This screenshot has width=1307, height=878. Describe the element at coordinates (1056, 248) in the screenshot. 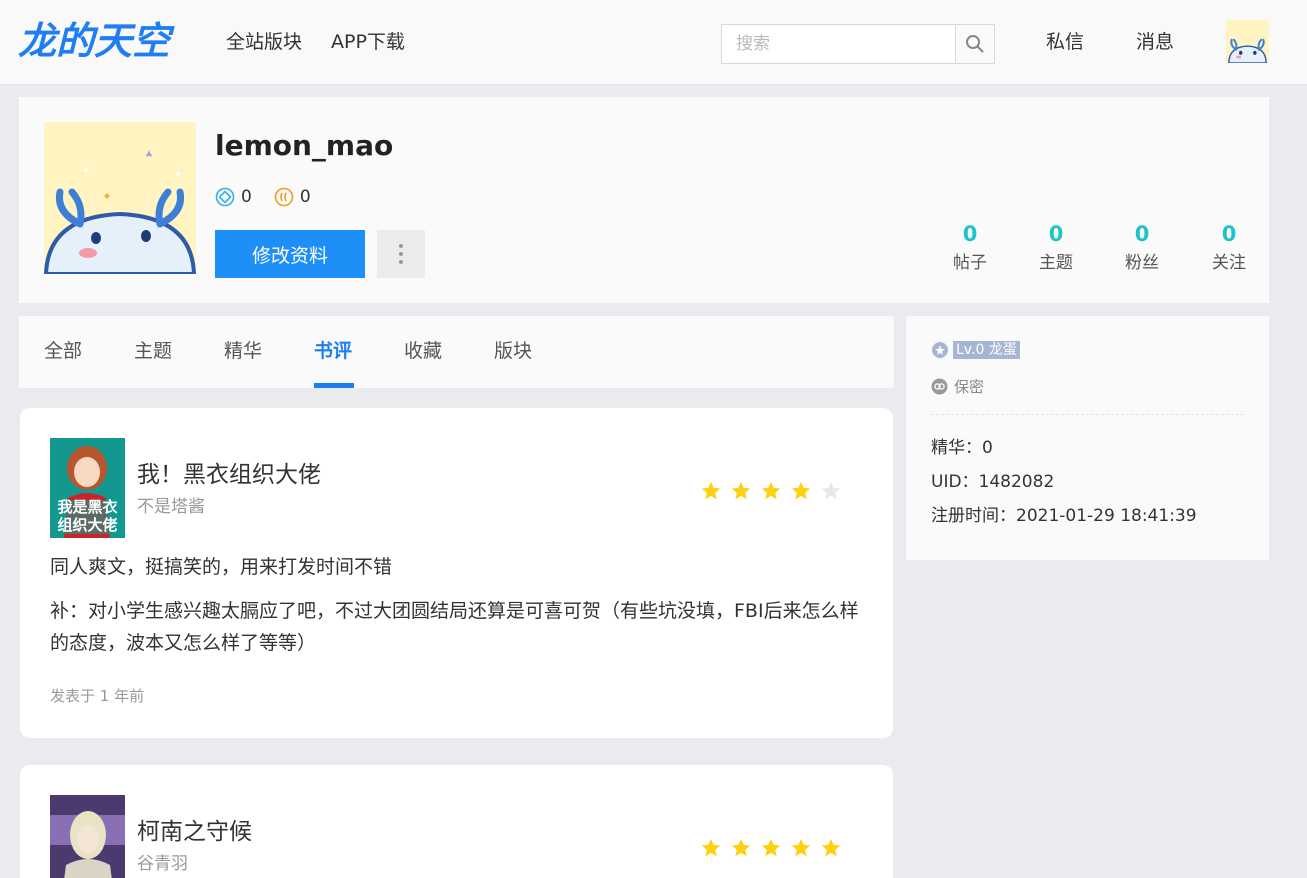

I see `stat-topics: 0 主题` at that location.